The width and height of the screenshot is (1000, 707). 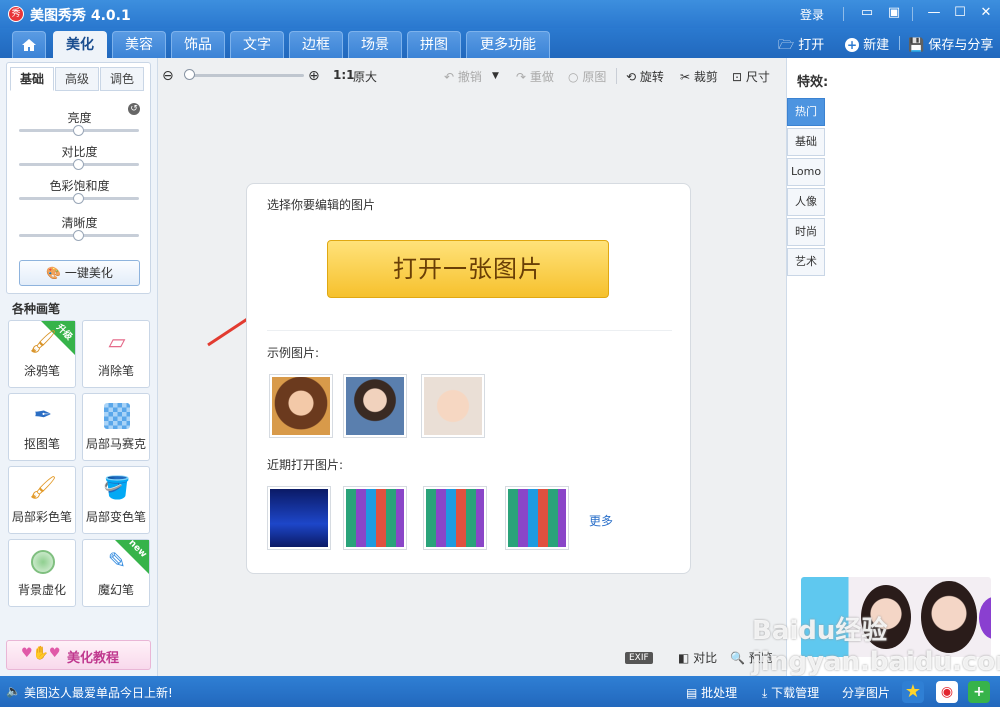 What do you see at coordinates (117, 416) in the screenshot?
I see `mosaic-icon` at bounding box center [117, 416].